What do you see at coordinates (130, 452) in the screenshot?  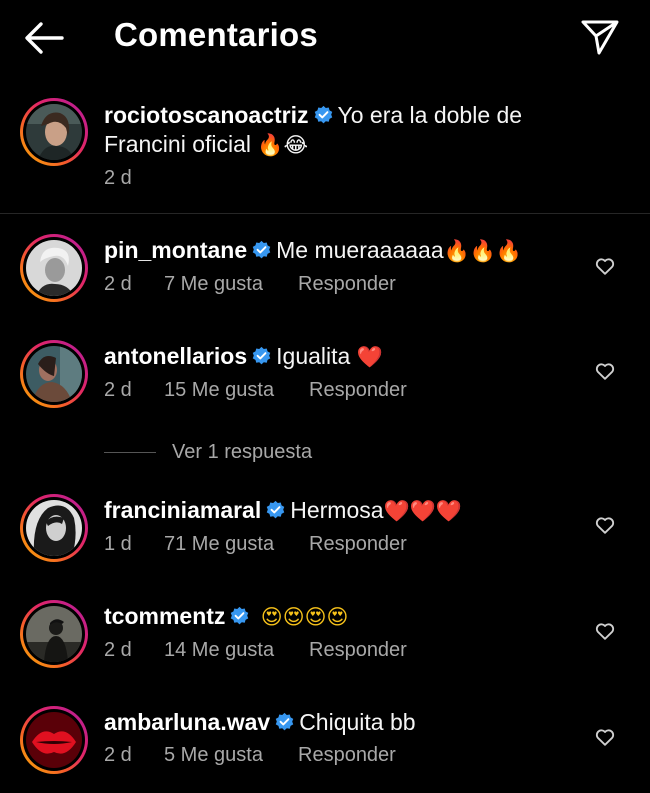 I see `replies-rule` at bounding box center [130, 452].